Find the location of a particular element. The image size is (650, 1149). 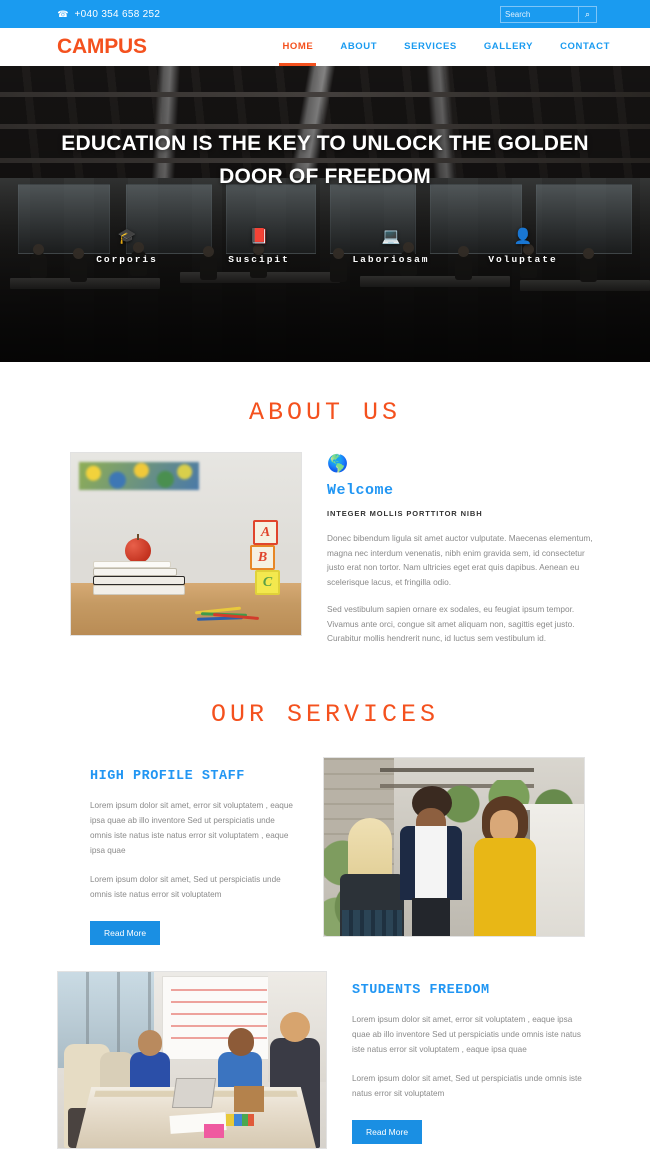

services-section-title: OUR SERVICES is located at coordinates (325, 714).